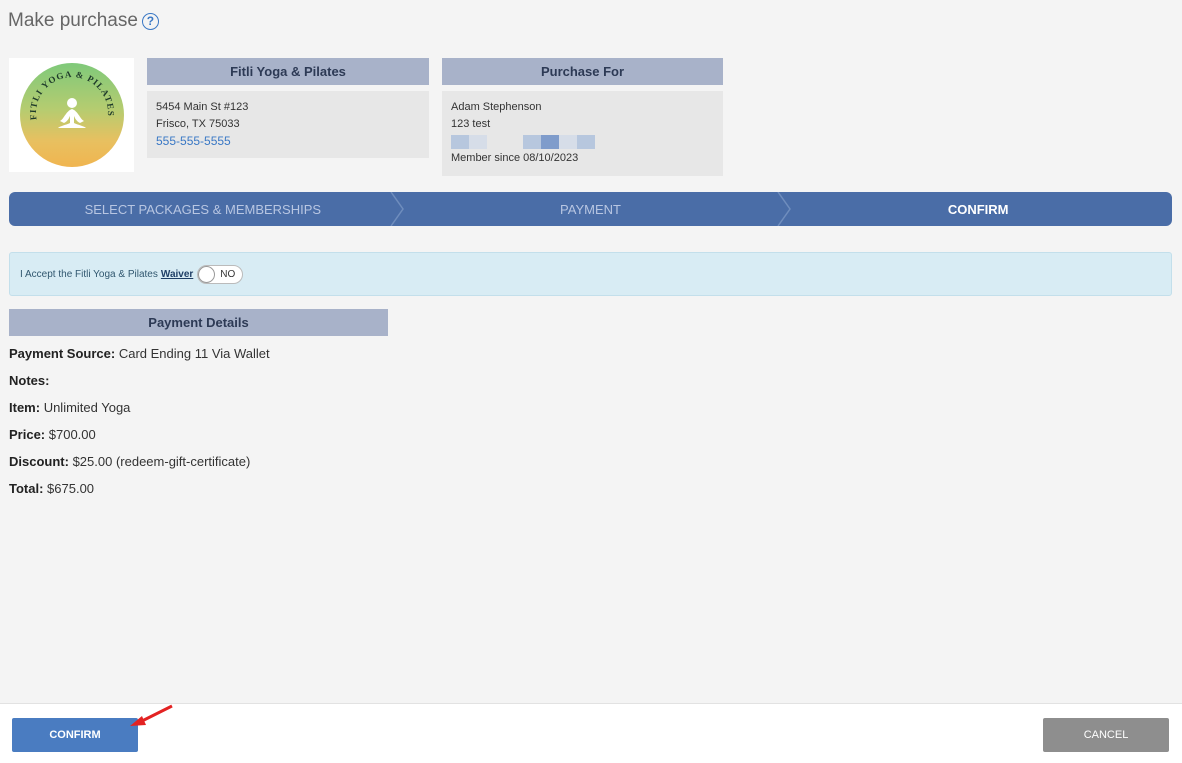 Image resolution: width=1182 pixels, height=763 pixels. What do you see at coordinates (29, 380) in the screenshot?
I see `detail-label: Notes:` at bounding box center [29, 380].